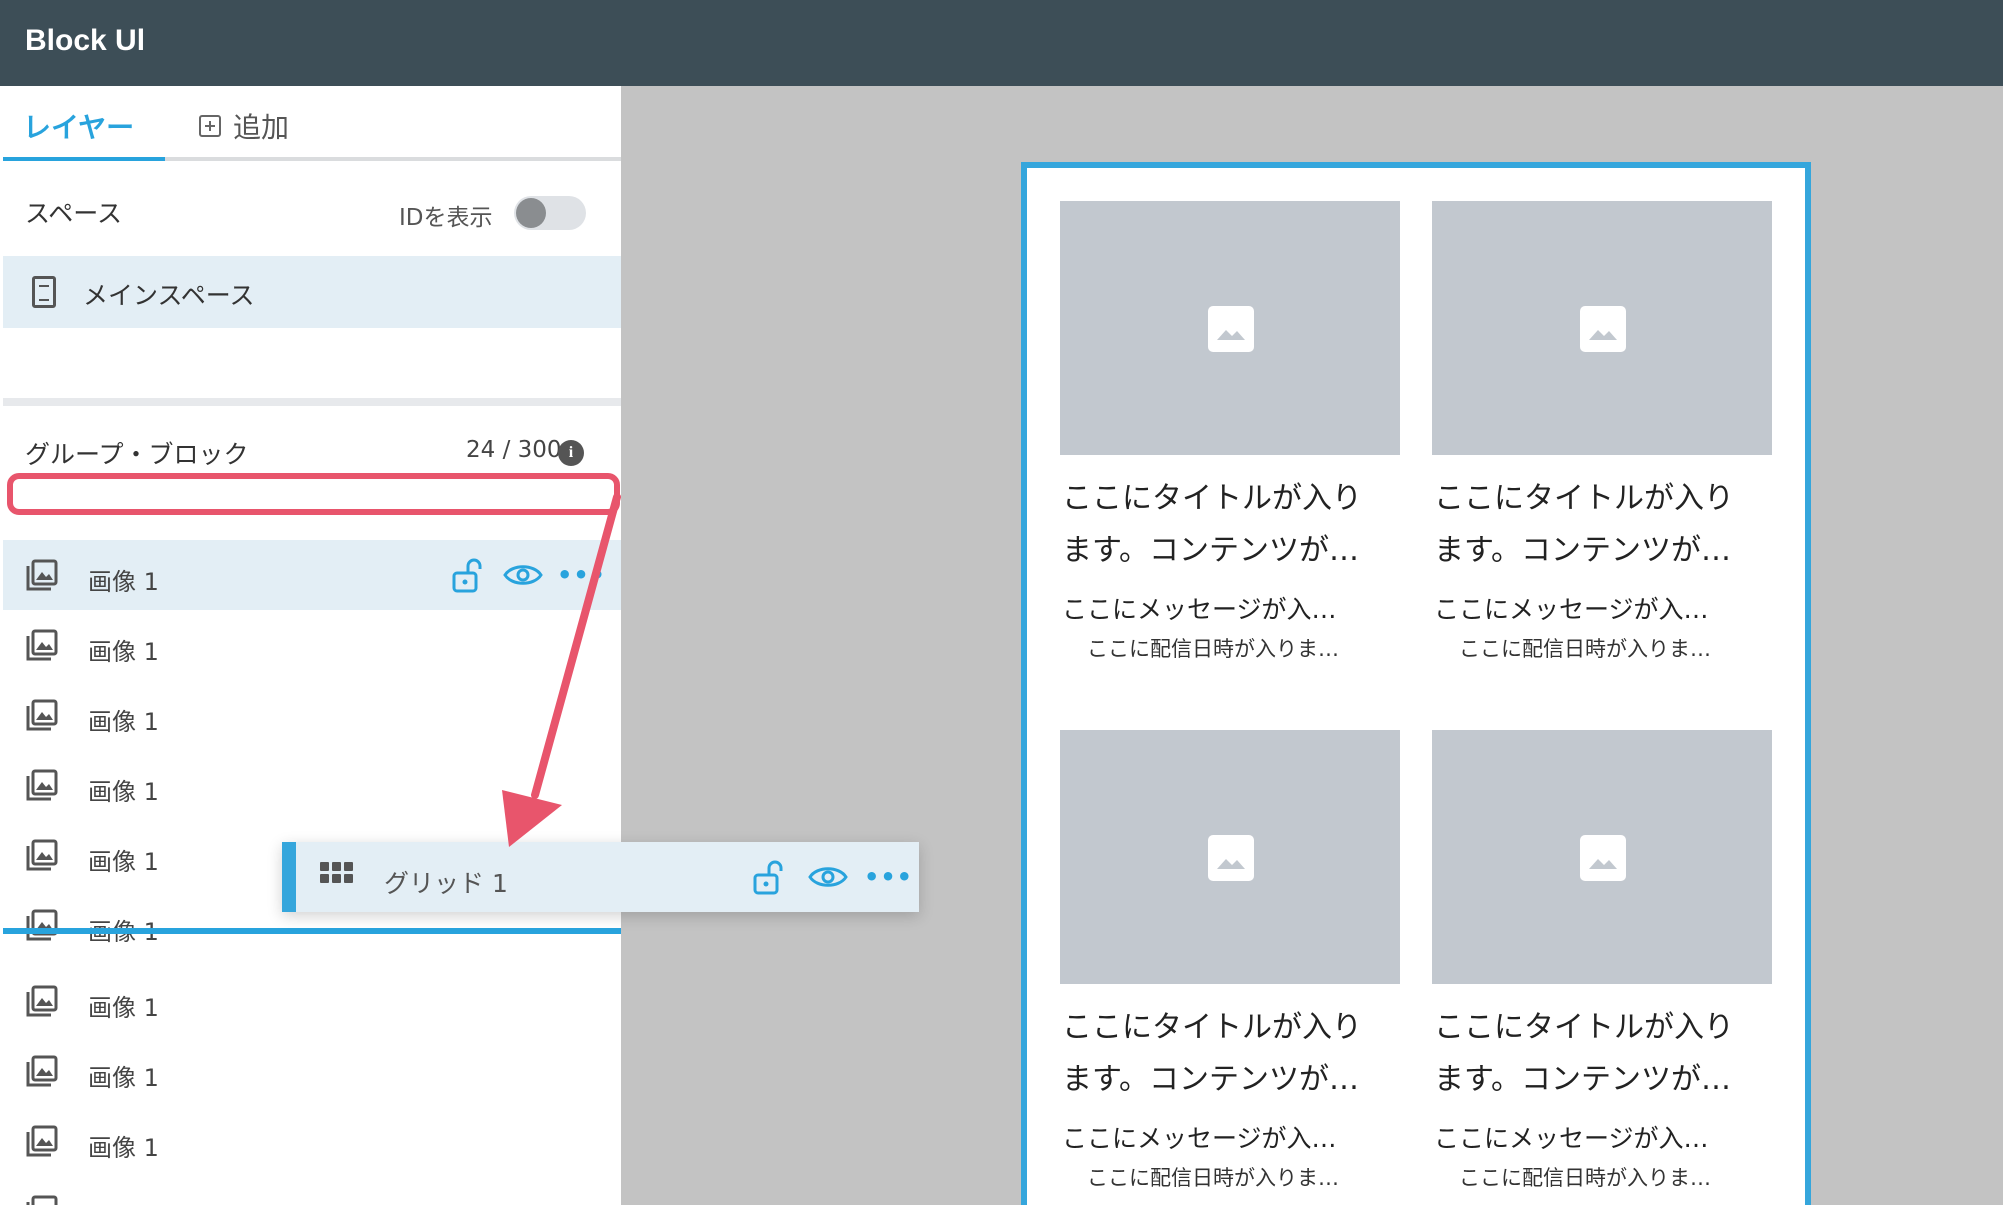 This screenshot has width=2003, height=1205. Describe the element at coordinates (312, 123) in the screenshot. I see `panel-tabs: レイヤー 追加` at that location.